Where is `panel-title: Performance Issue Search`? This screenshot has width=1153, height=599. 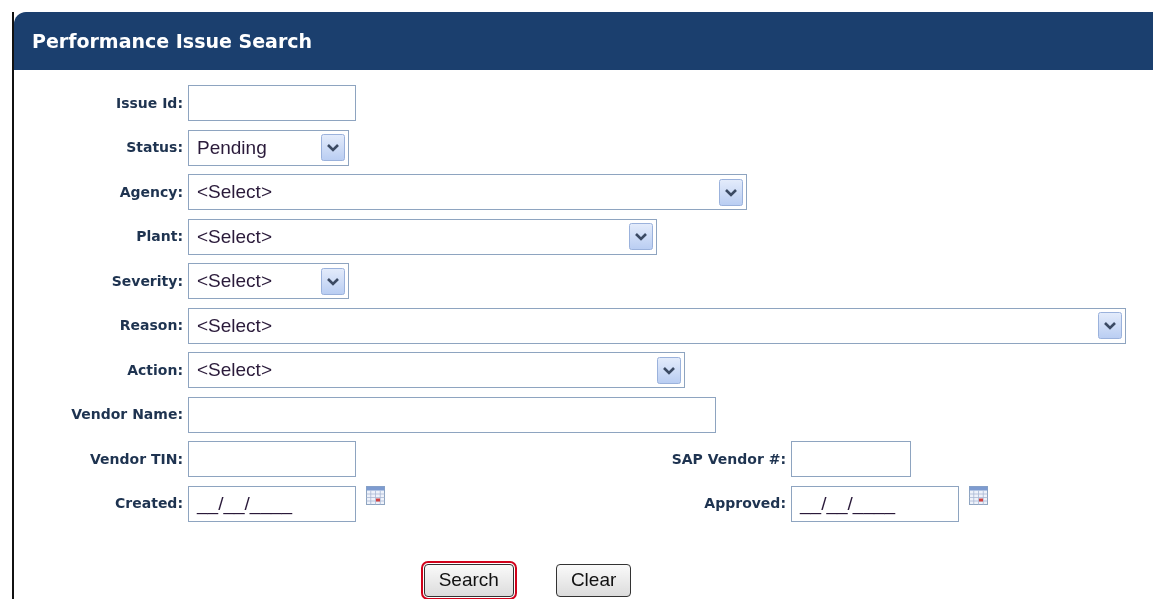 panel-title: Performance Issue Search is located at coordinates (583, 41).